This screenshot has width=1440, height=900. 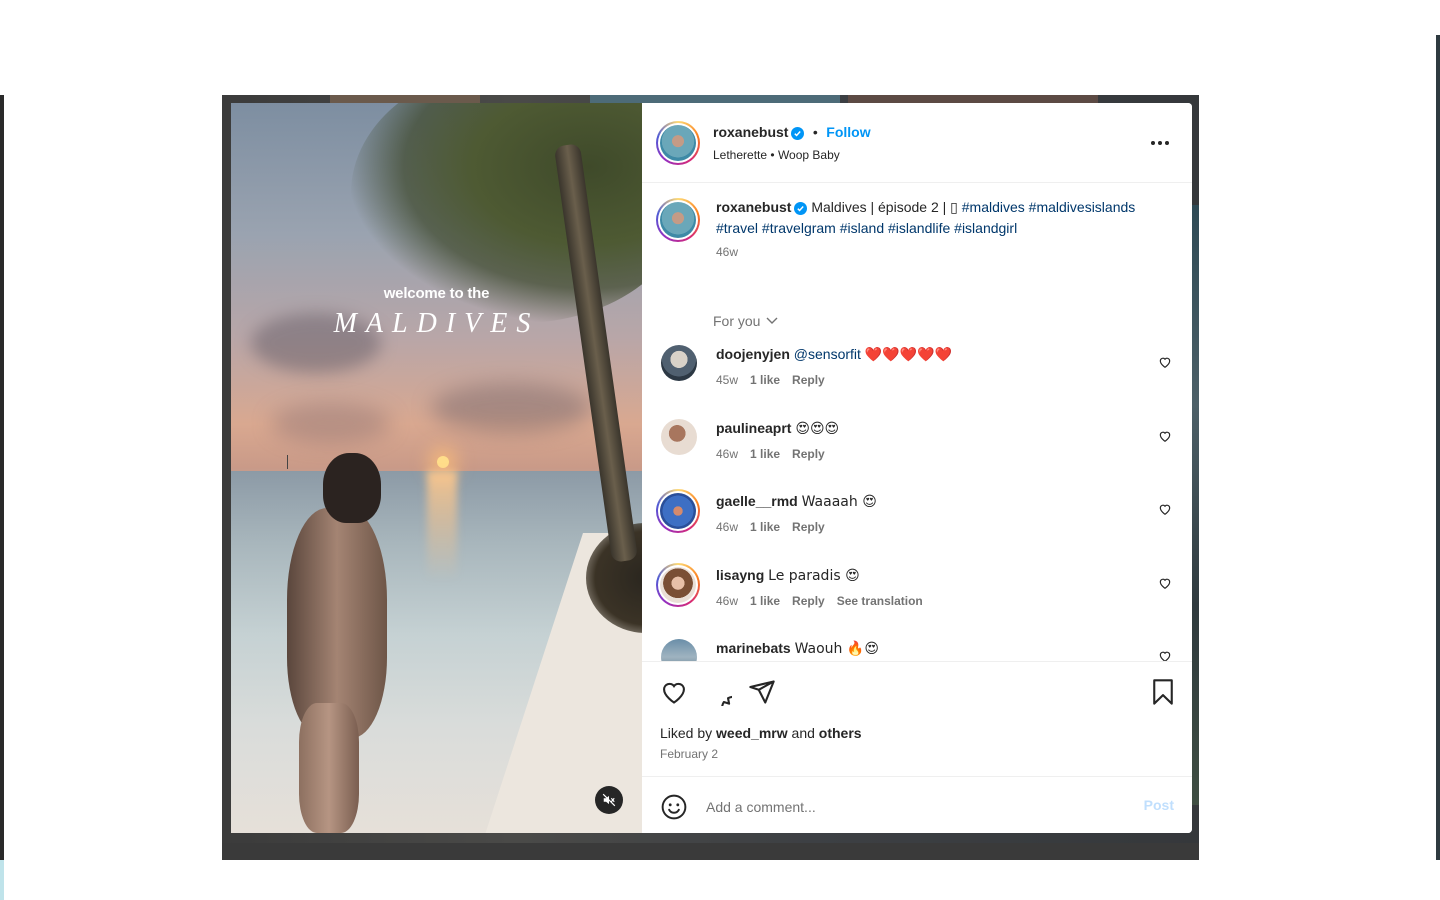 What do you see at coordinates (985, 228) in the screenshot?
I see `hashtag: #islandgirl` at bounding box center [985, 228].